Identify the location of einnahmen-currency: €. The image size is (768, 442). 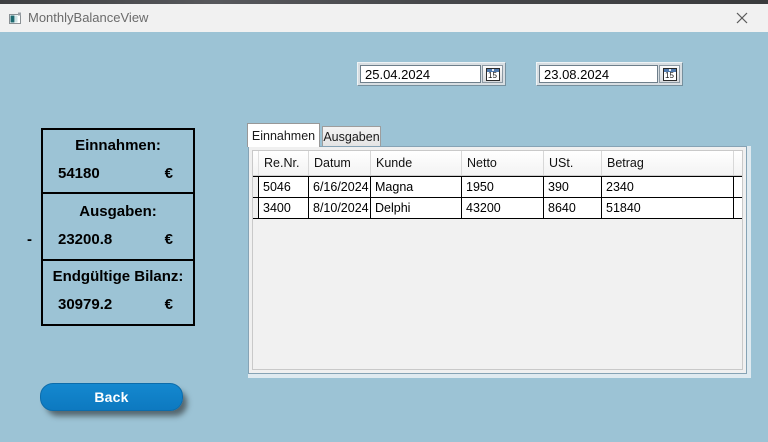
(168, 173).